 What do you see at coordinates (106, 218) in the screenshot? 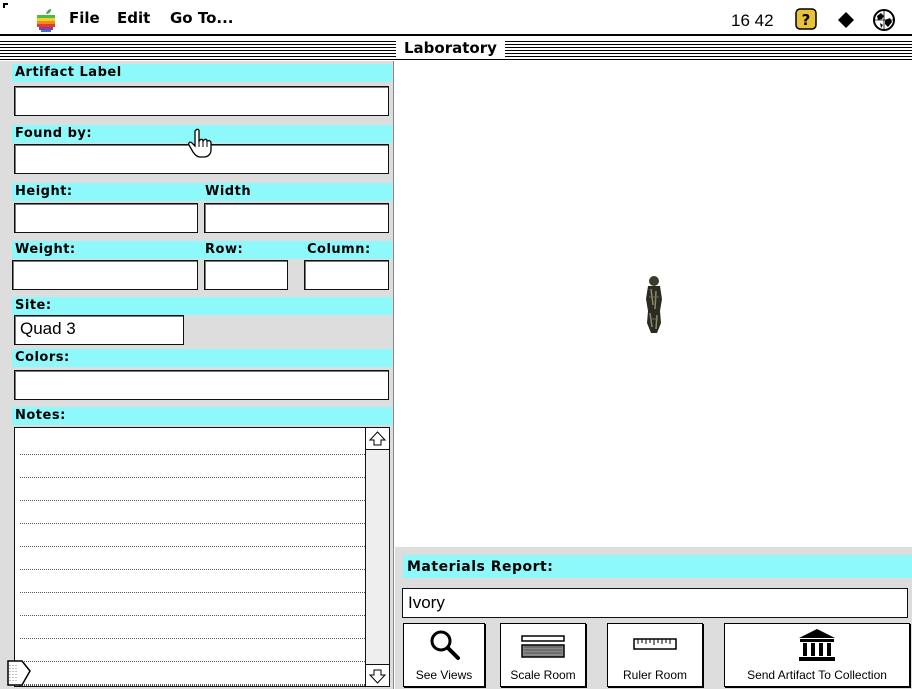
I see `height-field` at bounding box center [106, 218].